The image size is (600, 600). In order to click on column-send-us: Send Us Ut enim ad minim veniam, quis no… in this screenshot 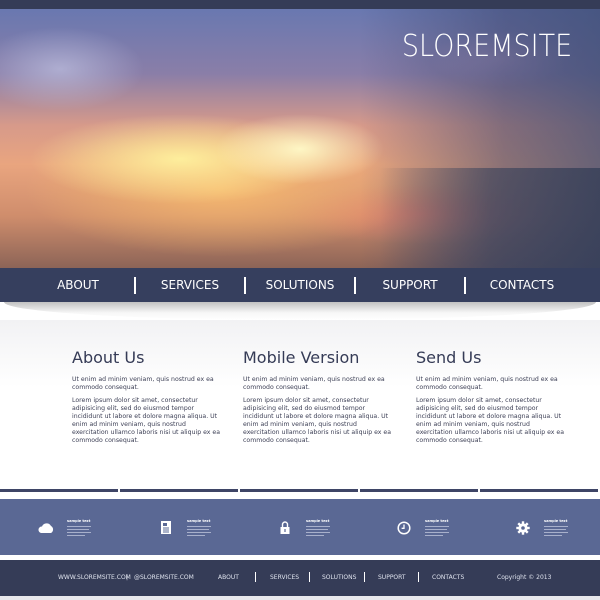, I will do `click(491, 399)`.